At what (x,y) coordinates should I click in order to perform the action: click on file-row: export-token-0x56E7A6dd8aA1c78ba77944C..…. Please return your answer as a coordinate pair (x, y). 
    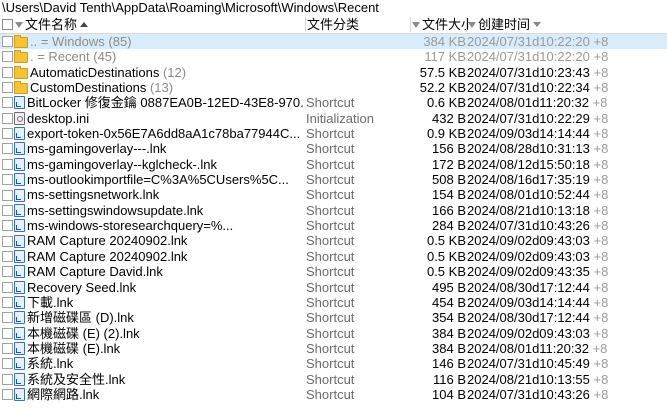
    Looking at the image, I should click on (333, 133).